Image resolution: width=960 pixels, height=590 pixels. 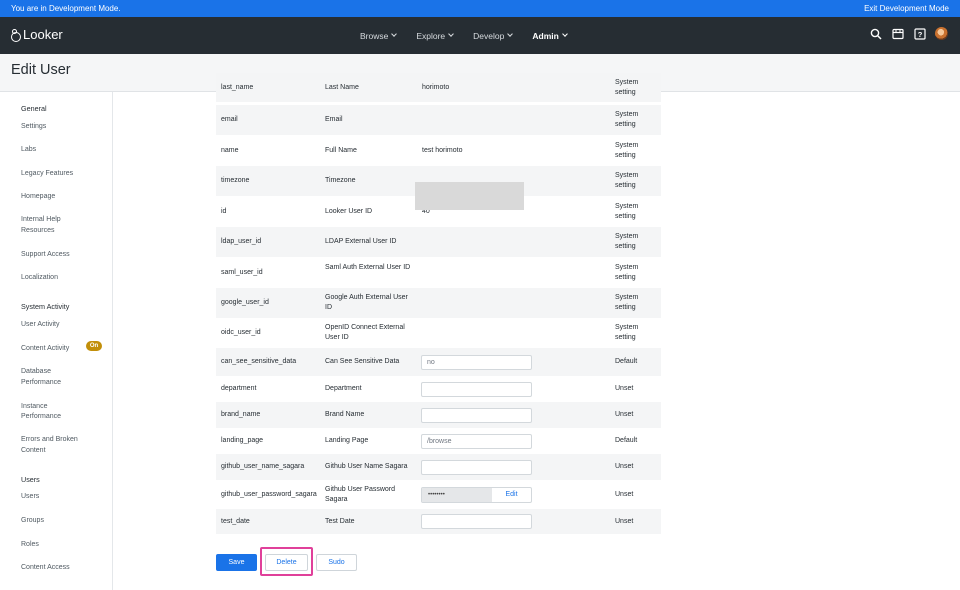 I want to click on nav-browse: Browse, so click(x=379, y=35).